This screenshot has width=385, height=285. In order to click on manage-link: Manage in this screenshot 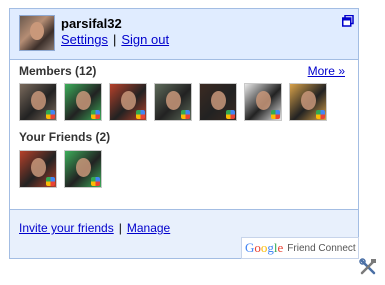, I will do `click(148, 228)`.